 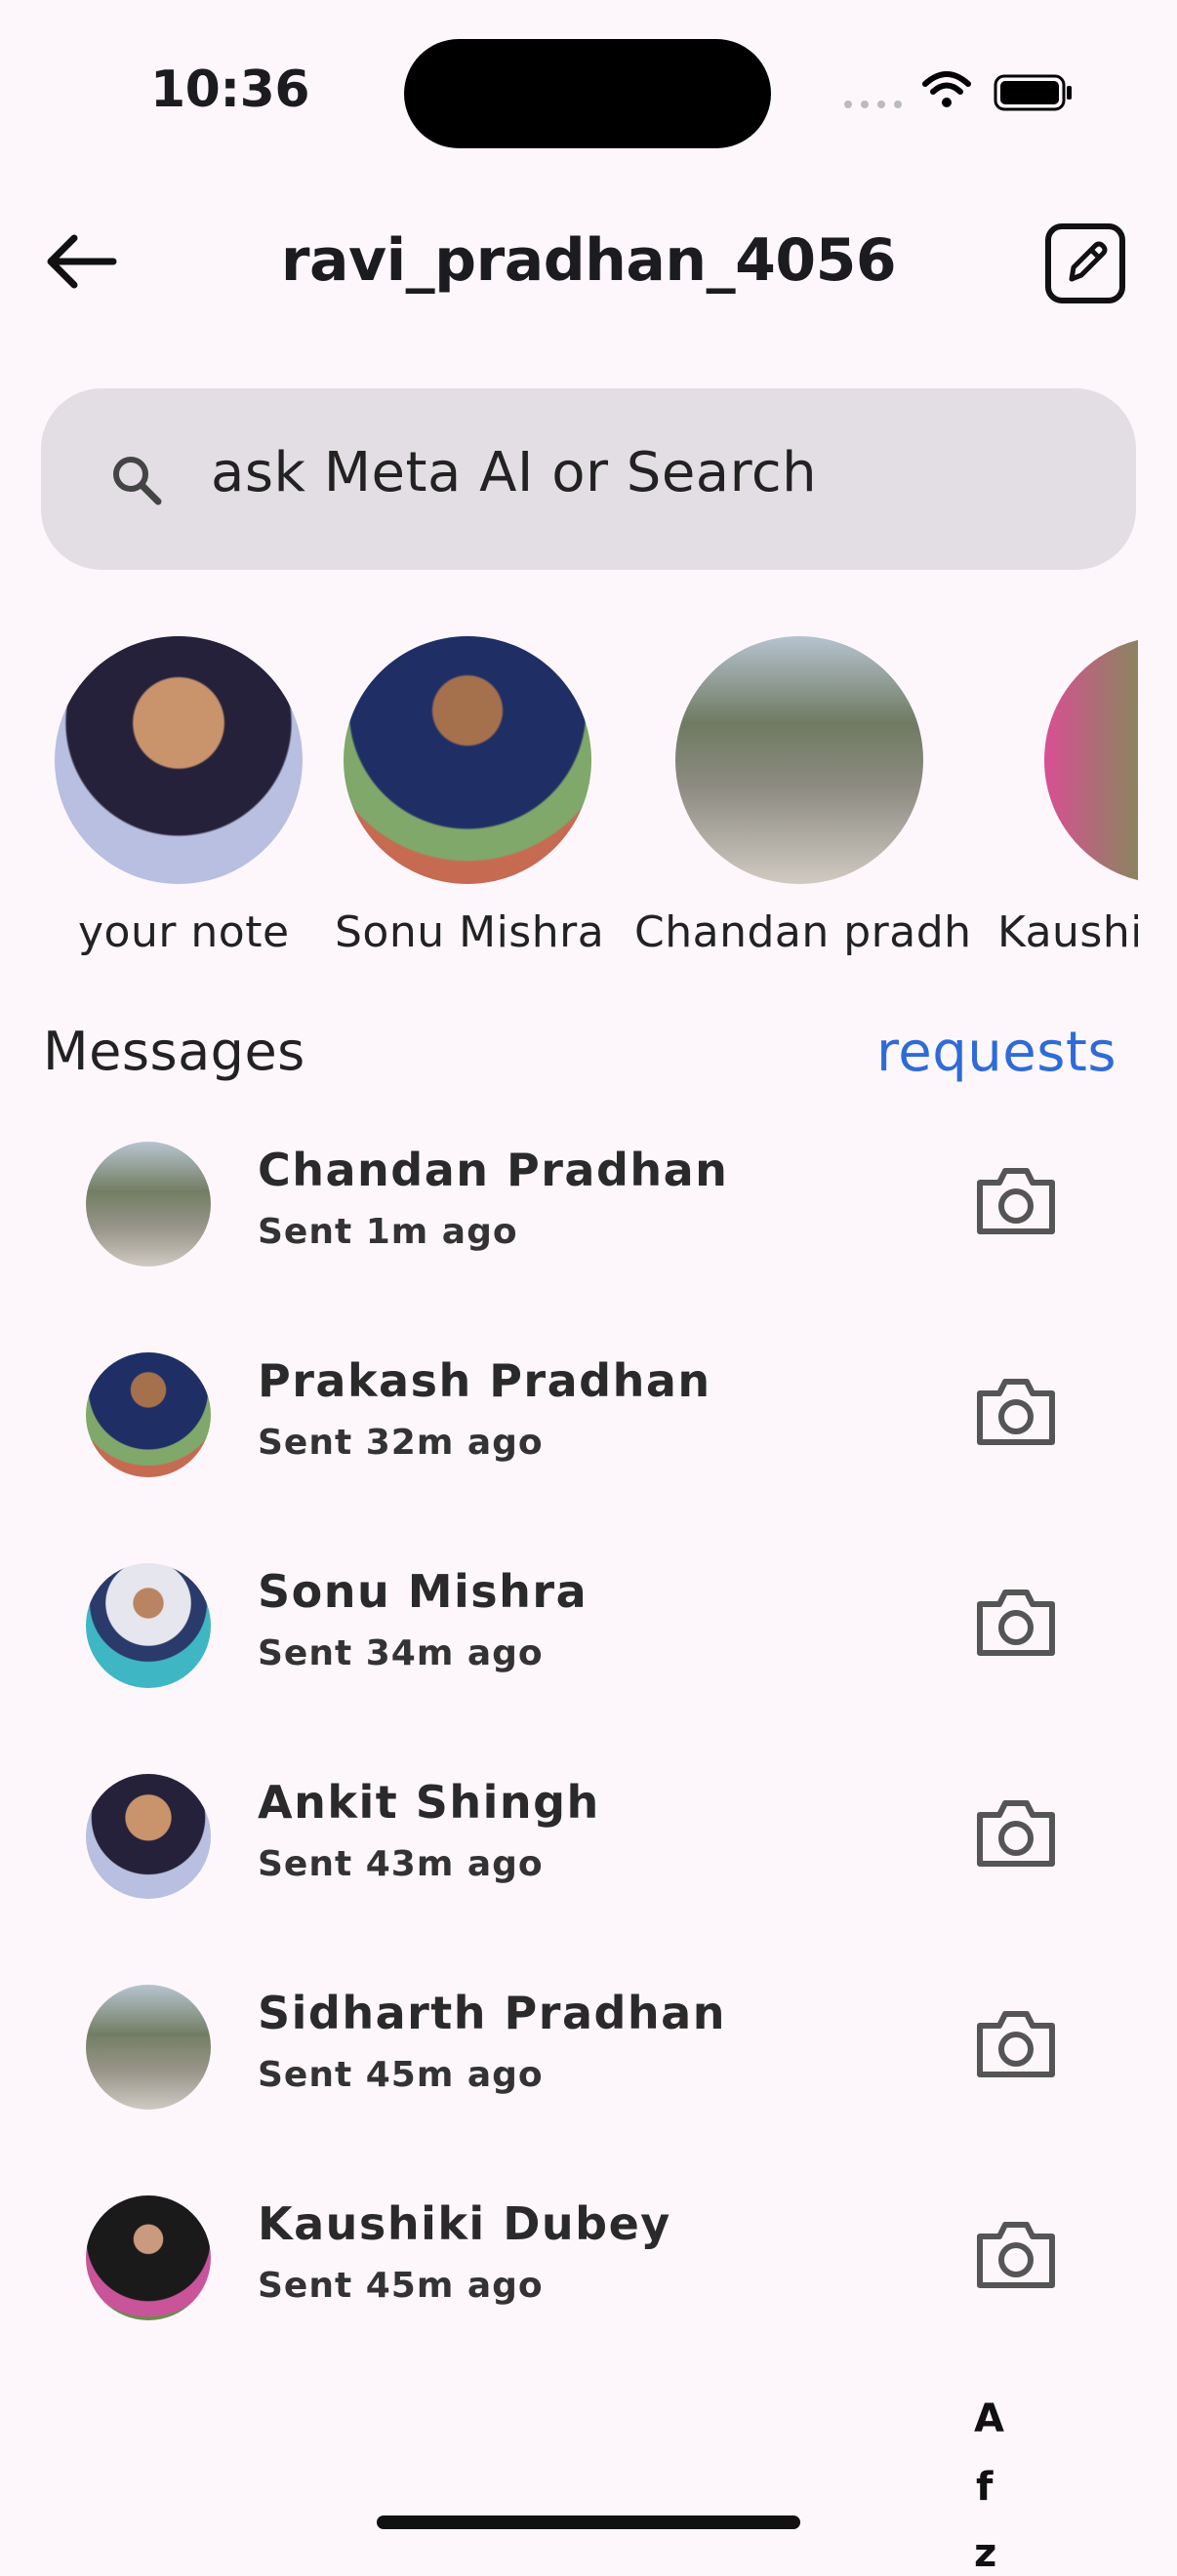 I want to click on note-label: Kaushi, so click(x=1067, y=932).